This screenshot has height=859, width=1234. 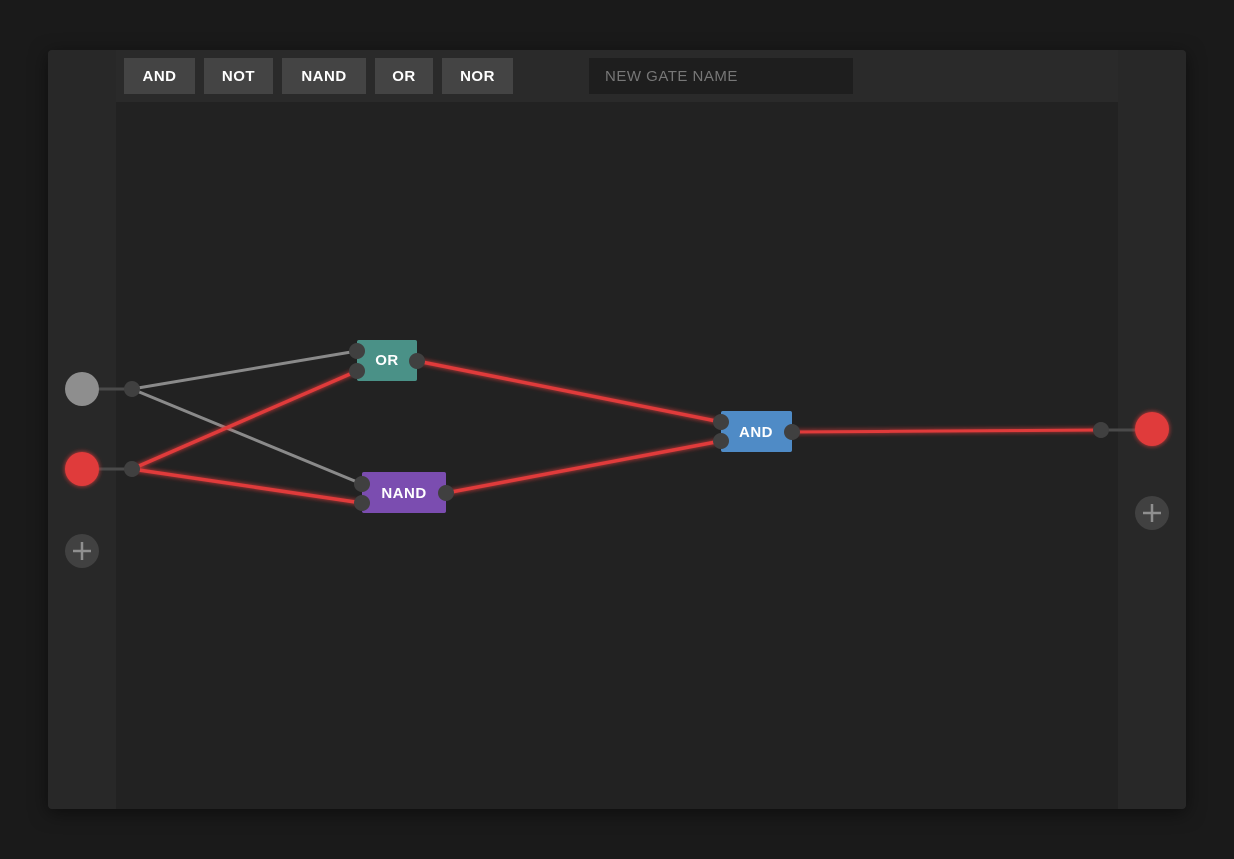 I want to click on output-1-indicator, so click(x=1152, y=429).